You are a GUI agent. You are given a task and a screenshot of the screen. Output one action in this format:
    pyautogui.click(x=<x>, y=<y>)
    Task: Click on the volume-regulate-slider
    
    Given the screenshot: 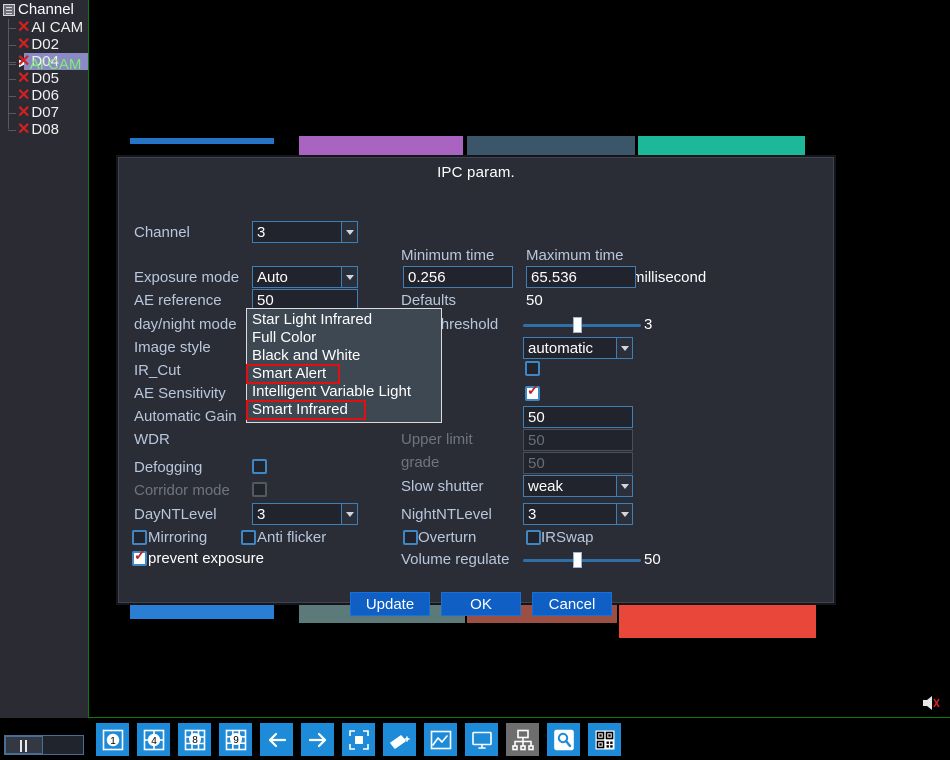 What is the action you would take?
    pyautogui.click(x=582, y=560)
    